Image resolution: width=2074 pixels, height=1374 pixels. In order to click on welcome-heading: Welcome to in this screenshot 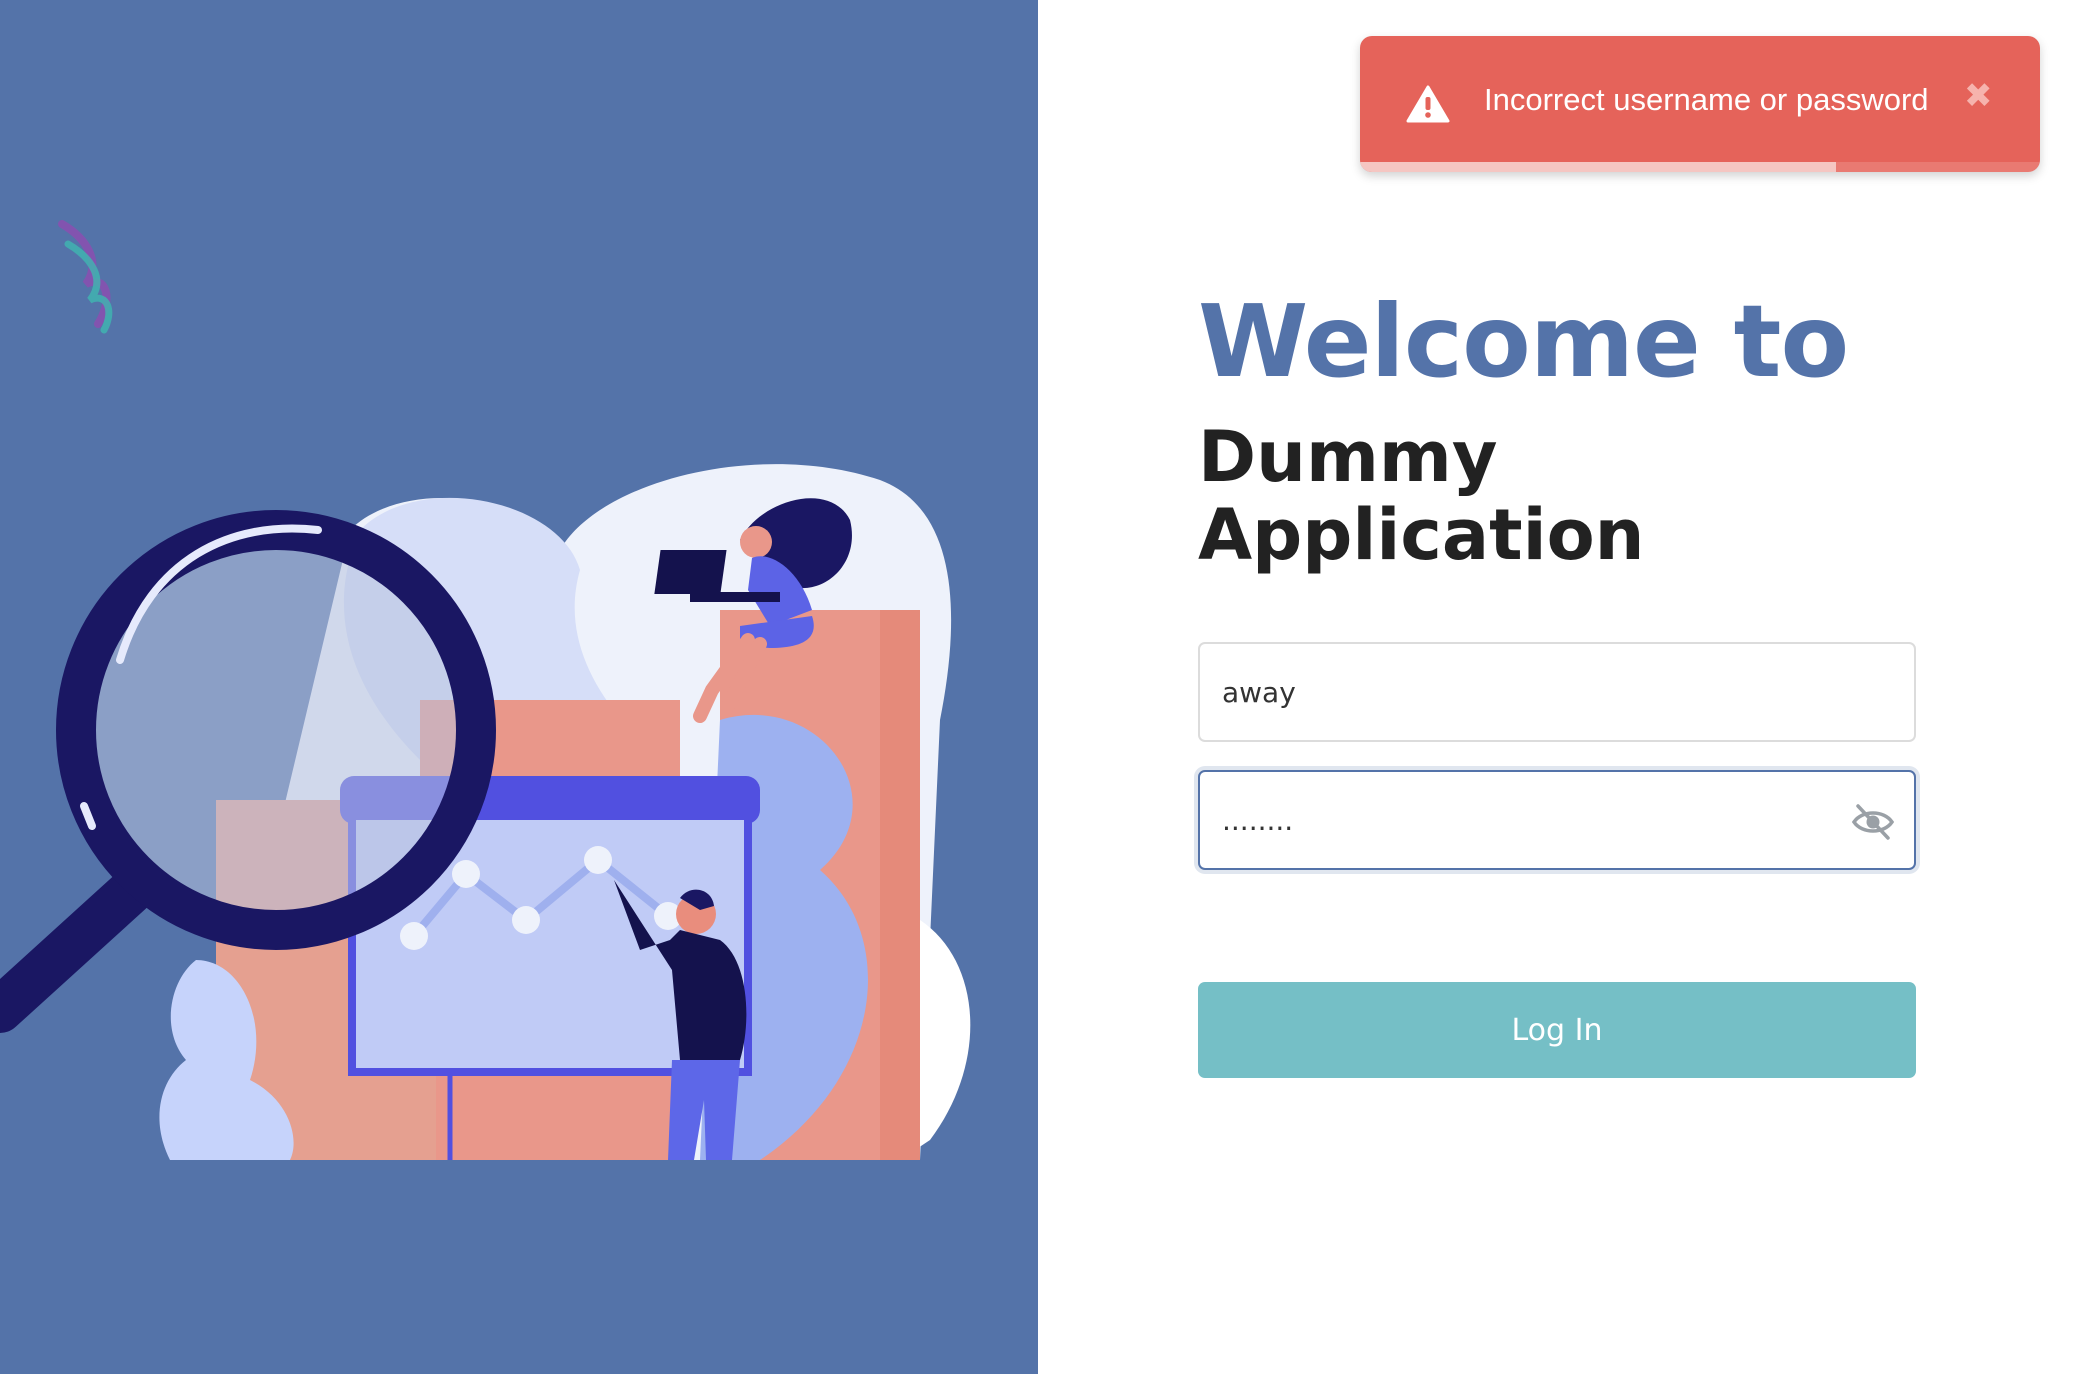, I will do `click(1523, 341)`.